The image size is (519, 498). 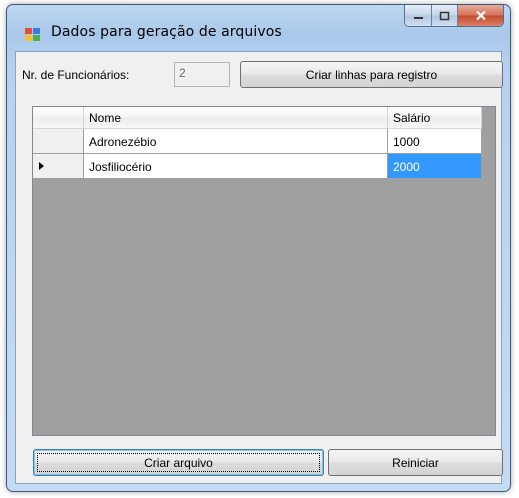 What do you see at coordinates (236, 141) in the screenshot?
I see `cell-nome: Adronezébio` at bounding box center [236, 141].